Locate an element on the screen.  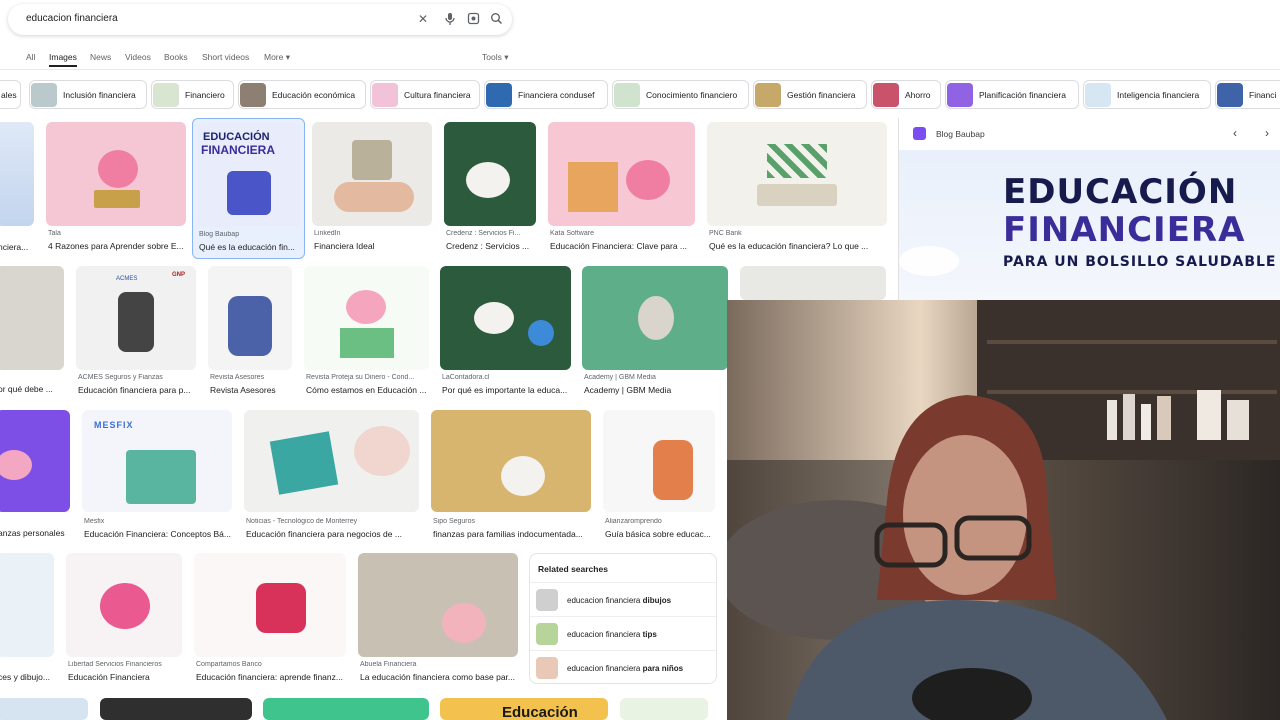
chevron-left-icon: ‹ is located at coordinates (1235, 133).